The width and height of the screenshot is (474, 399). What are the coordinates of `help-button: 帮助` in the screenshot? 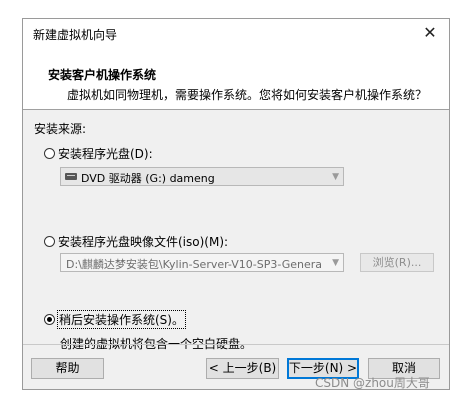 It's located at (67, 368).